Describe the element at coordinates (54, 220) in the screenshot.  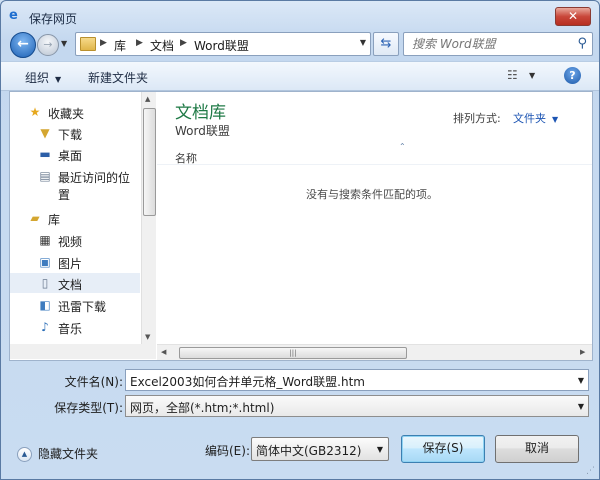
I see `nav-label: 库` at that location.